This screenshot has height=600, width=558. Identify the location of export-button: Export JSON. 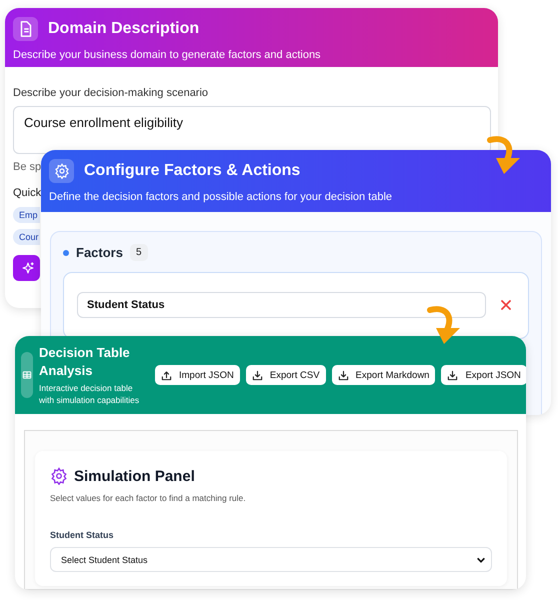
(483, 375).